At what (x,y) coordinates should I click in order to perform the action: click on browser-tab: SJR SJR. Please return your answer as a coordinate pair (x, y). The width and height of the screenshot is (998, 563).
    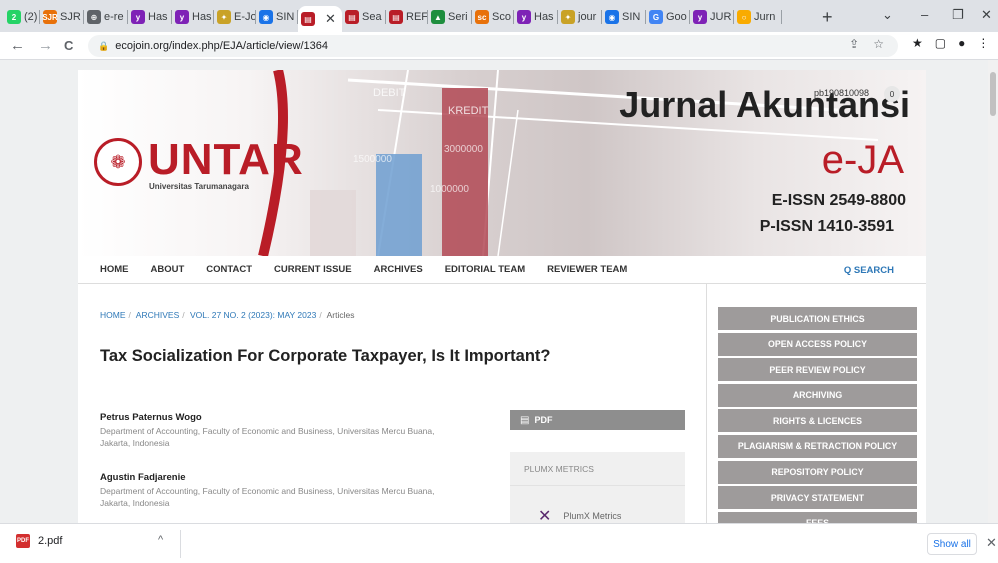
    Looking at the image, I should click on (62, 17).